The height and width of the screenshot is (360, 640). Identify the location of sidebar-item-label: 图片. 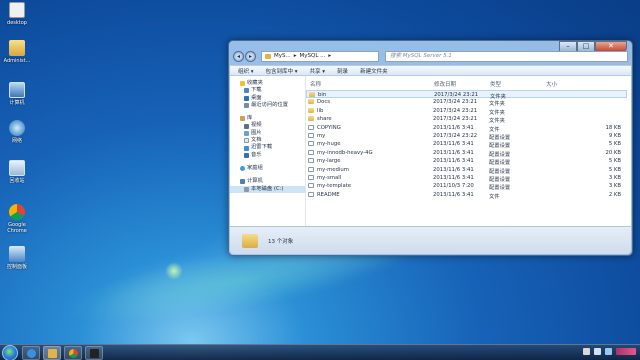
(256, 132).